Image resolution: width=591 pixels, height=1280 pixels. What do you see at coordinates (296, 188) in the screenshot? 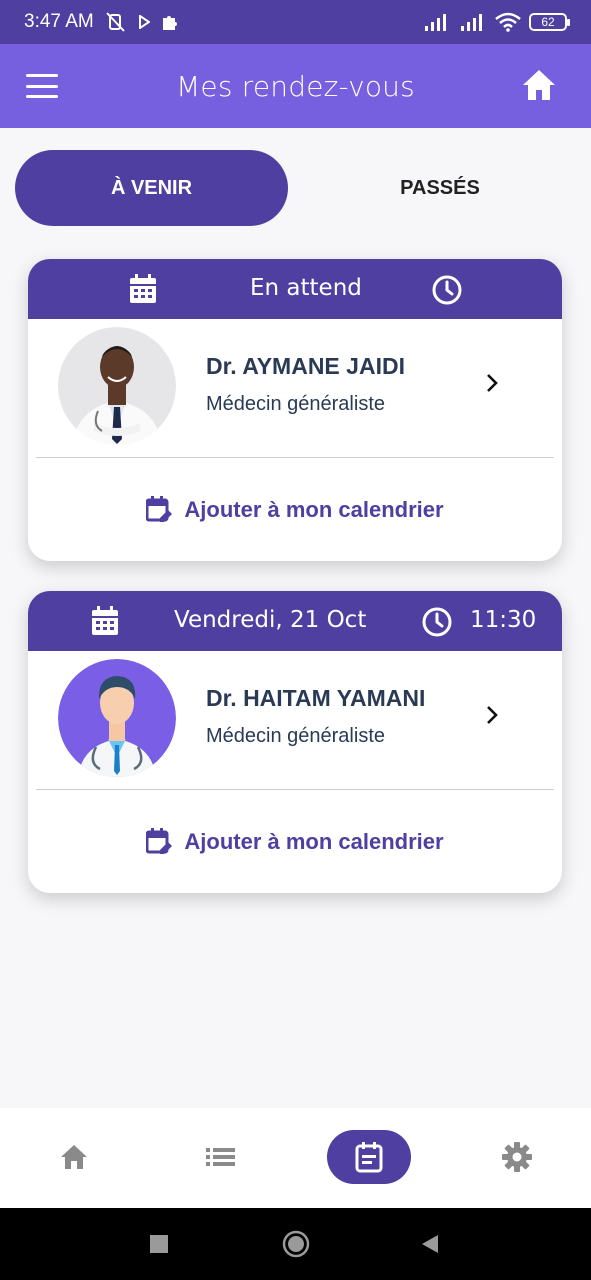
I see `appointment-tabs: À VENIR PASSÉS` at bounding box center [296, 188].